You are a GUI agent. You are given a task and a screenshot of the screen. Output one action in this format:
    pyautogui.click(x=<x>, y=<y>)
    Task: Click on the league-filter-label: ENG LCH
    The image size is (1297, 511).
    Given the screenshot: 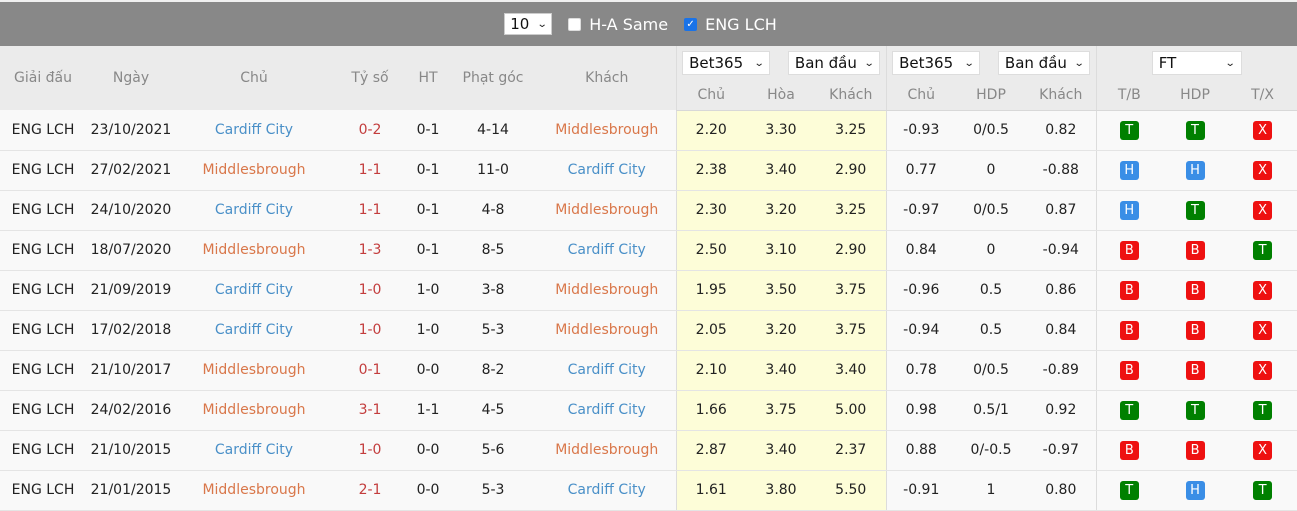 What is the action you would take?
    pyautogui.click(x=741, y=24)
    